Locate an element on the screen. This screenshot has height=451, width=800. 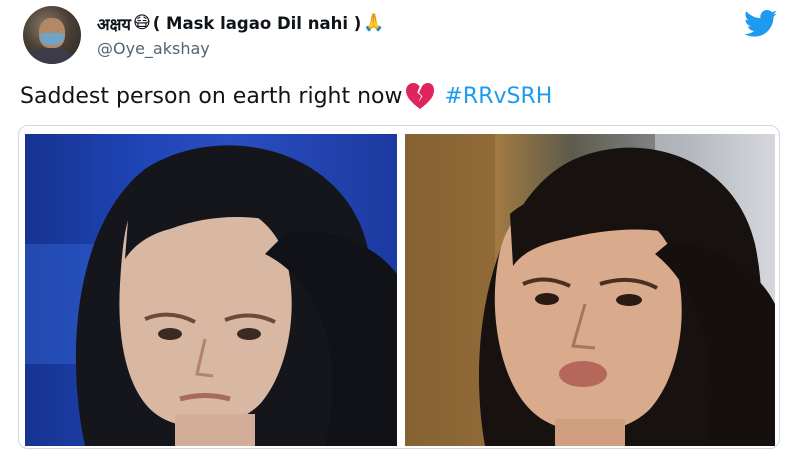
folded-hands-emoji-icon: 🙏 is located at coordinates (374, 22).